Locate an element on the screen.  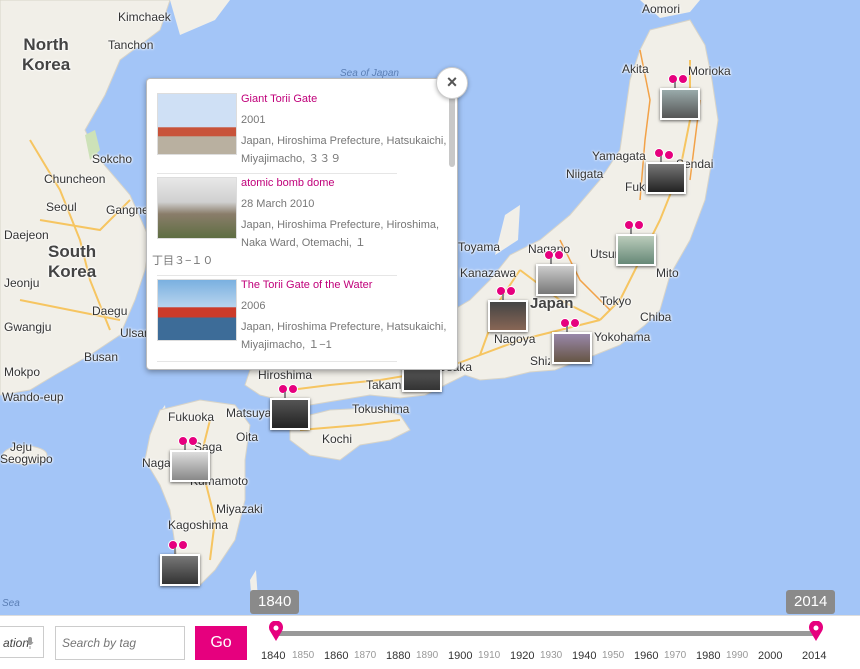
close-icon: × is located at coordinates (452, 83).